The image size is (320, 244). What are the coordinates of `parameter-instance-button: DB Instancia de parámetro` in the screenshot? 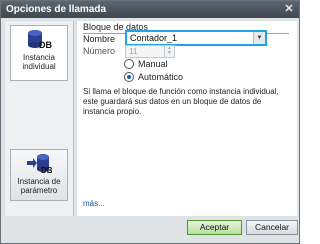 It's located at (39, 175).